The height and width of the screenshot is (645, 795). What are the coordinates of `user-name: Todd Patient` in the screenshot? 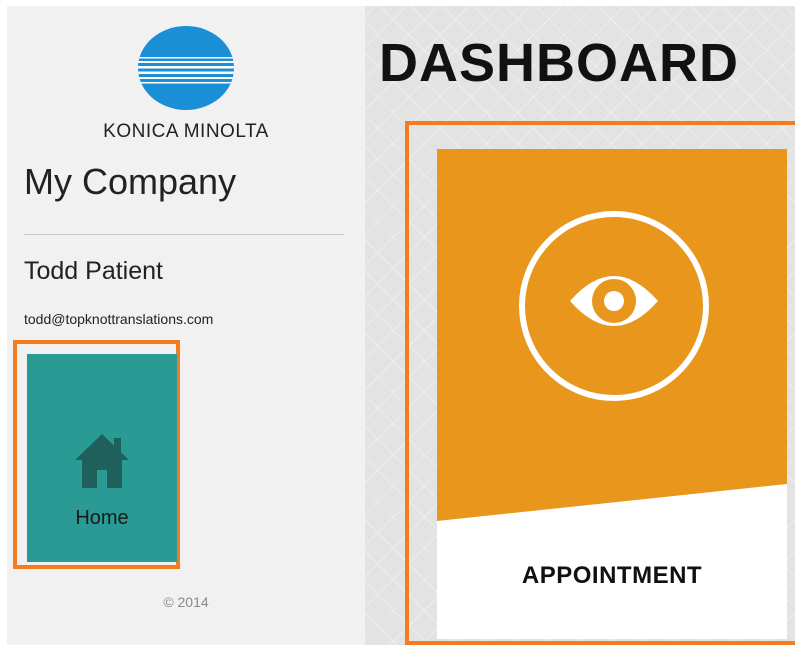 It's located at (93, 271).